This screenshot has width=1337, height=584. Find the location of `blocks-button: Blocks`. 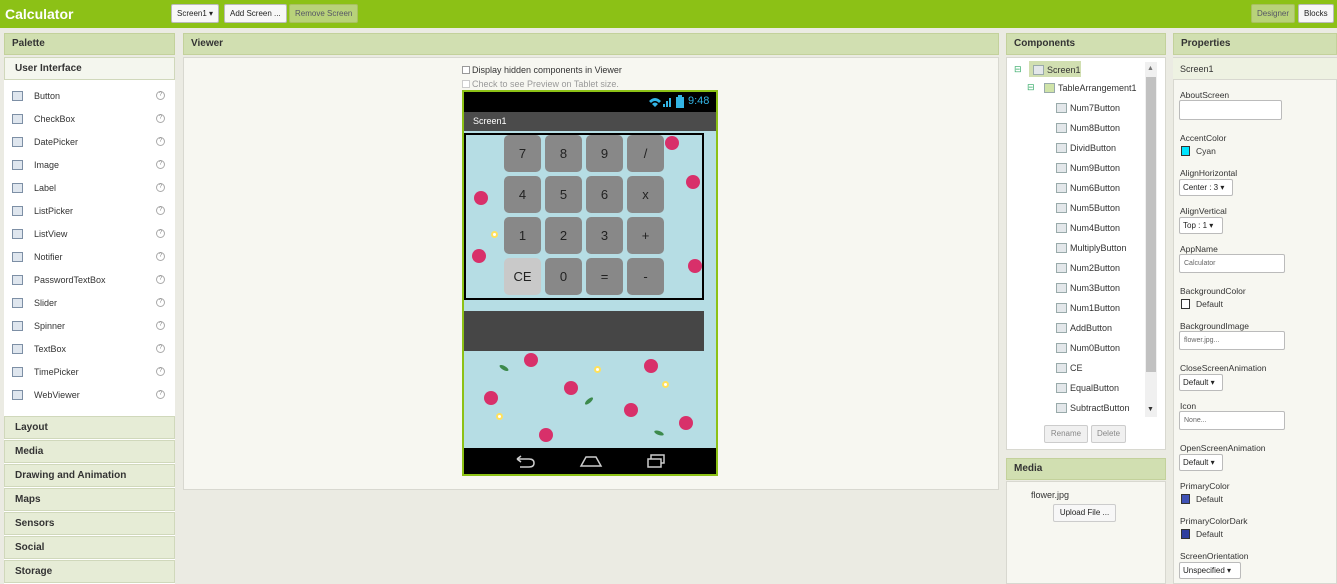

blocks-button: Blocks is located at coordinates (1316, 13).